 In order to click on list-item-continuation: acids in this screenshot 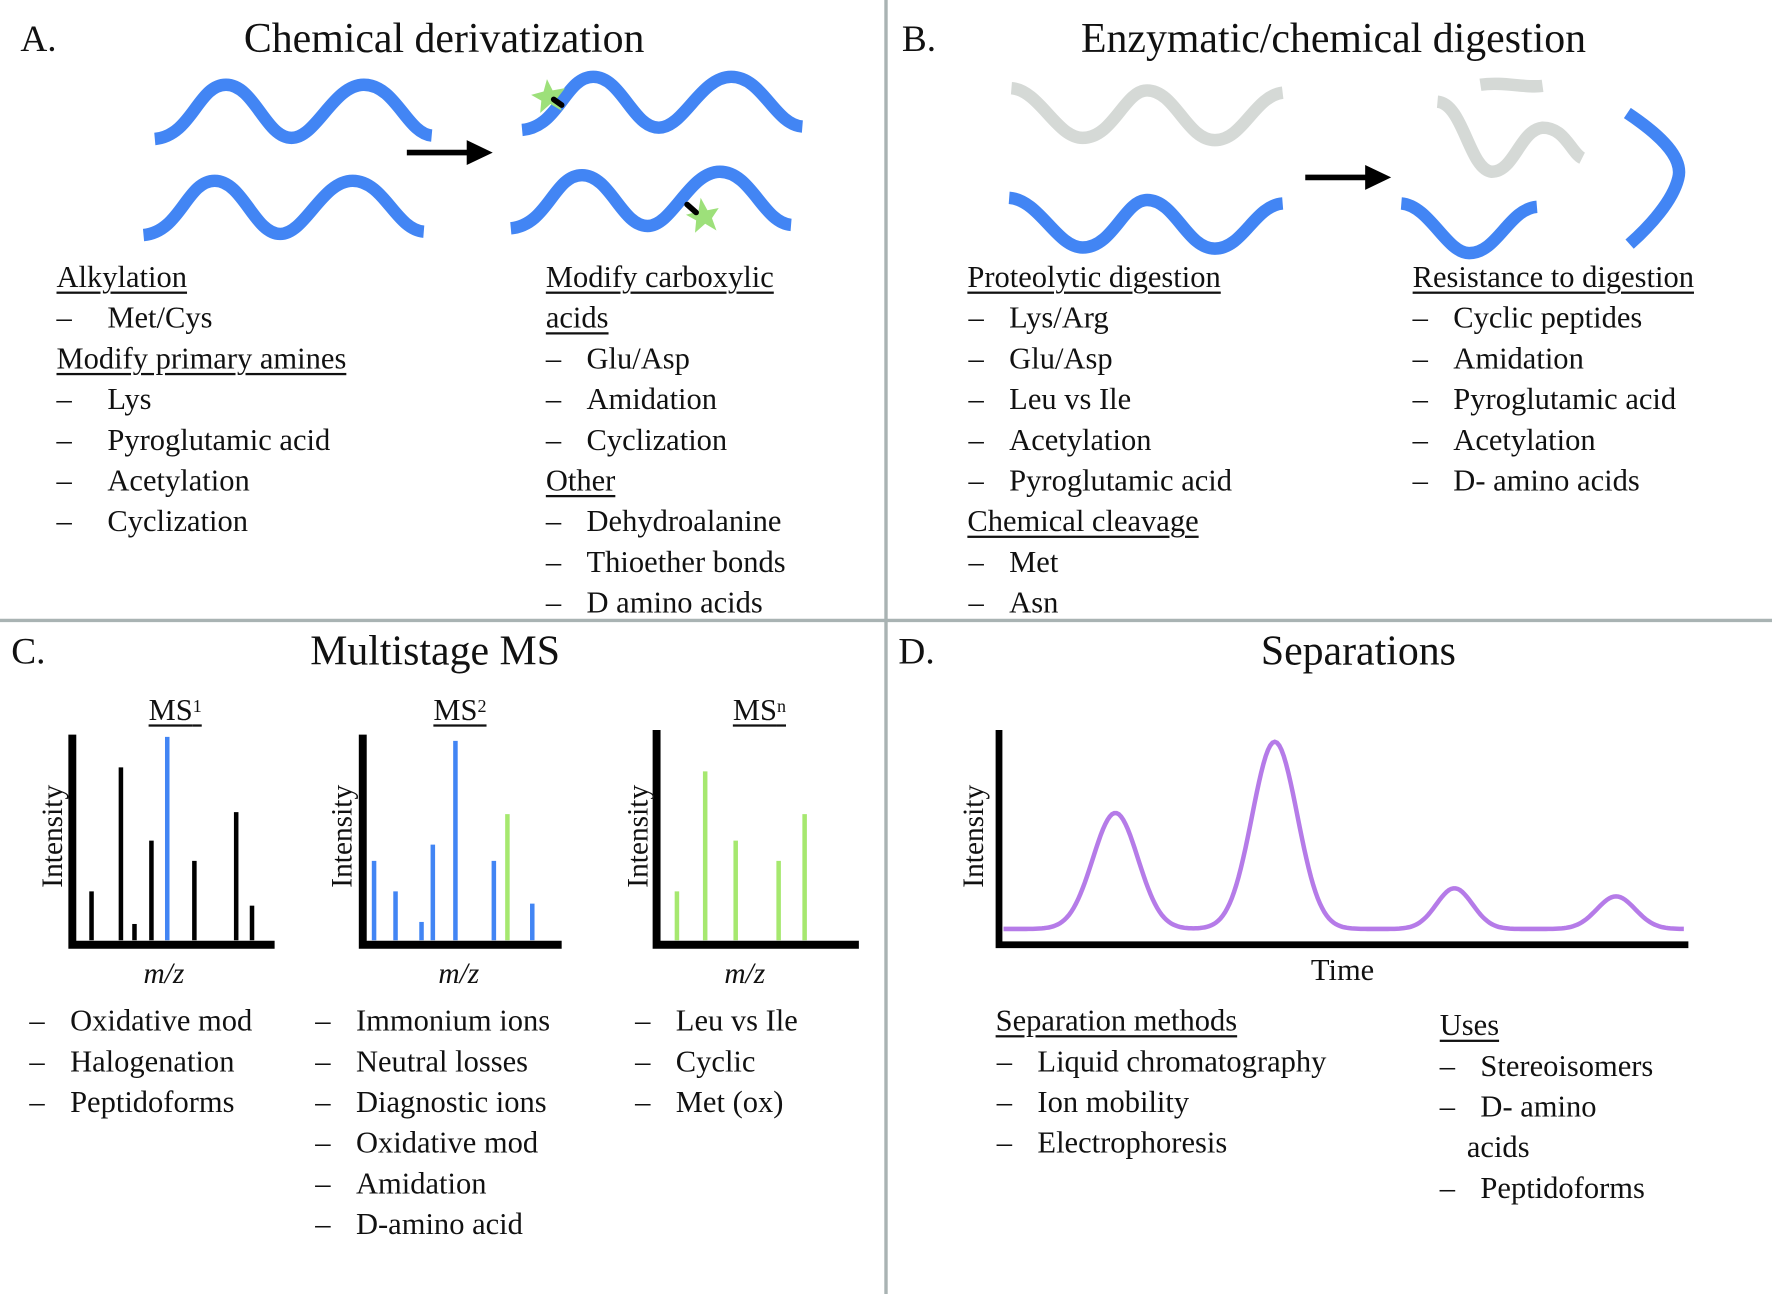, I will do `click(1498, 1147)`.